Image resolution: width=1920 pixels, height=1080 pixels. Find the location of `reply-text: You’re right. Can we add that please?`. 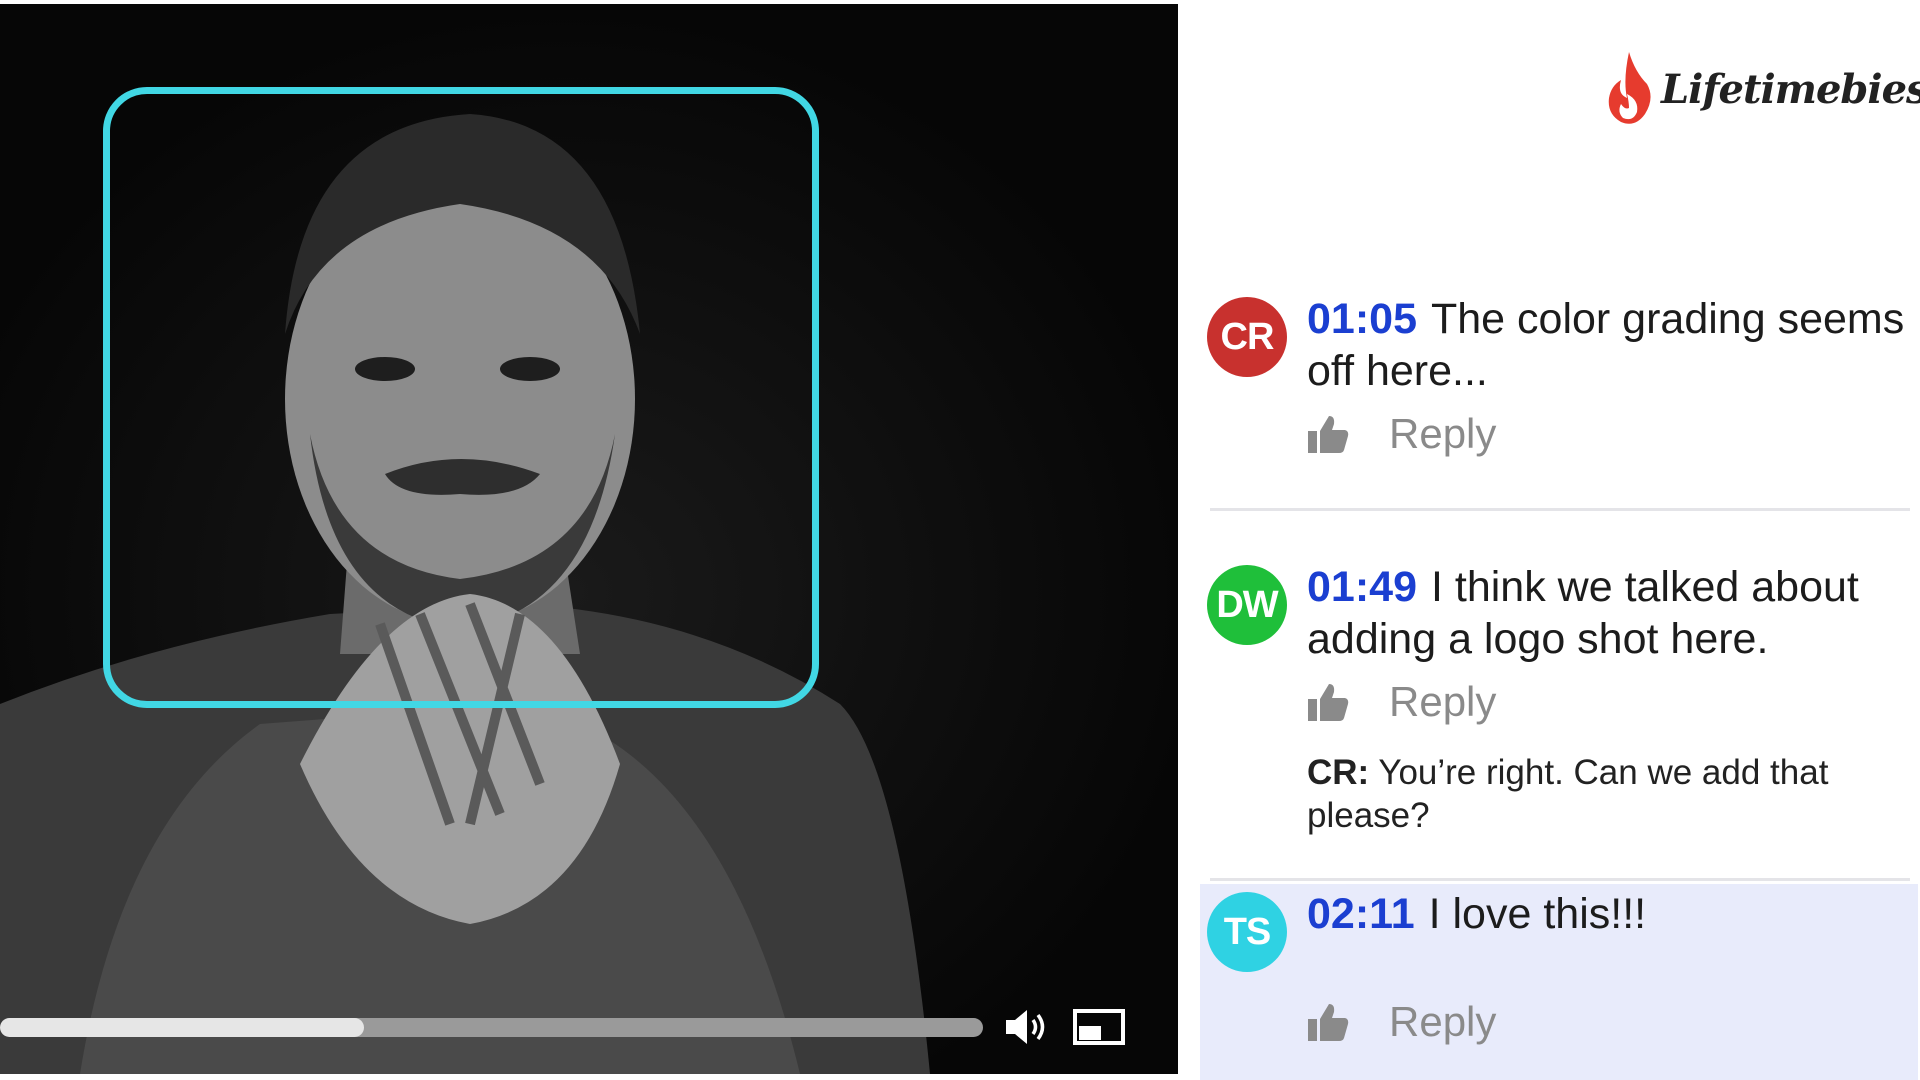

reply-text: You’re right. Can we add that please? is located at coordinates (1568, 794).